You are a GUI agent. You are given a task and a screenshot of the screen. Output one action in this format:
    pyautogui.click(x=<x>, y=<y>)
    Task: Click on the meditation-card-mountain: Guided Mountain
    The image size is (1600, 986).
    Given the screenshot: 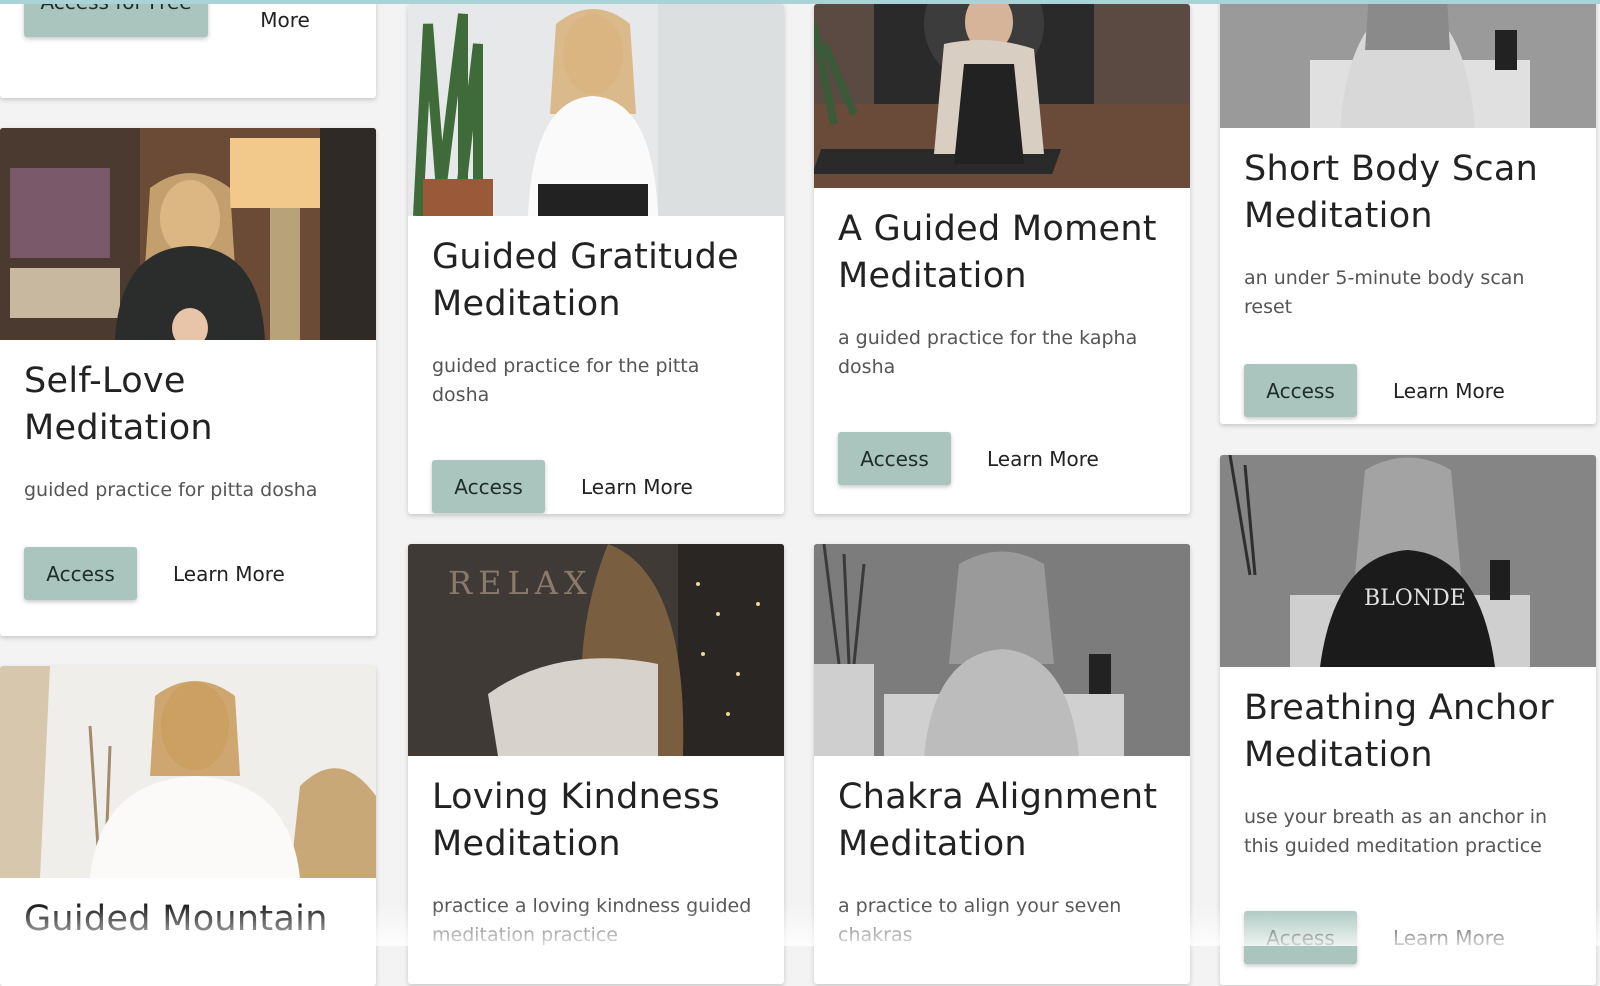 What is the action you would take?
    pyautogui.click(x=188, y=826)
    